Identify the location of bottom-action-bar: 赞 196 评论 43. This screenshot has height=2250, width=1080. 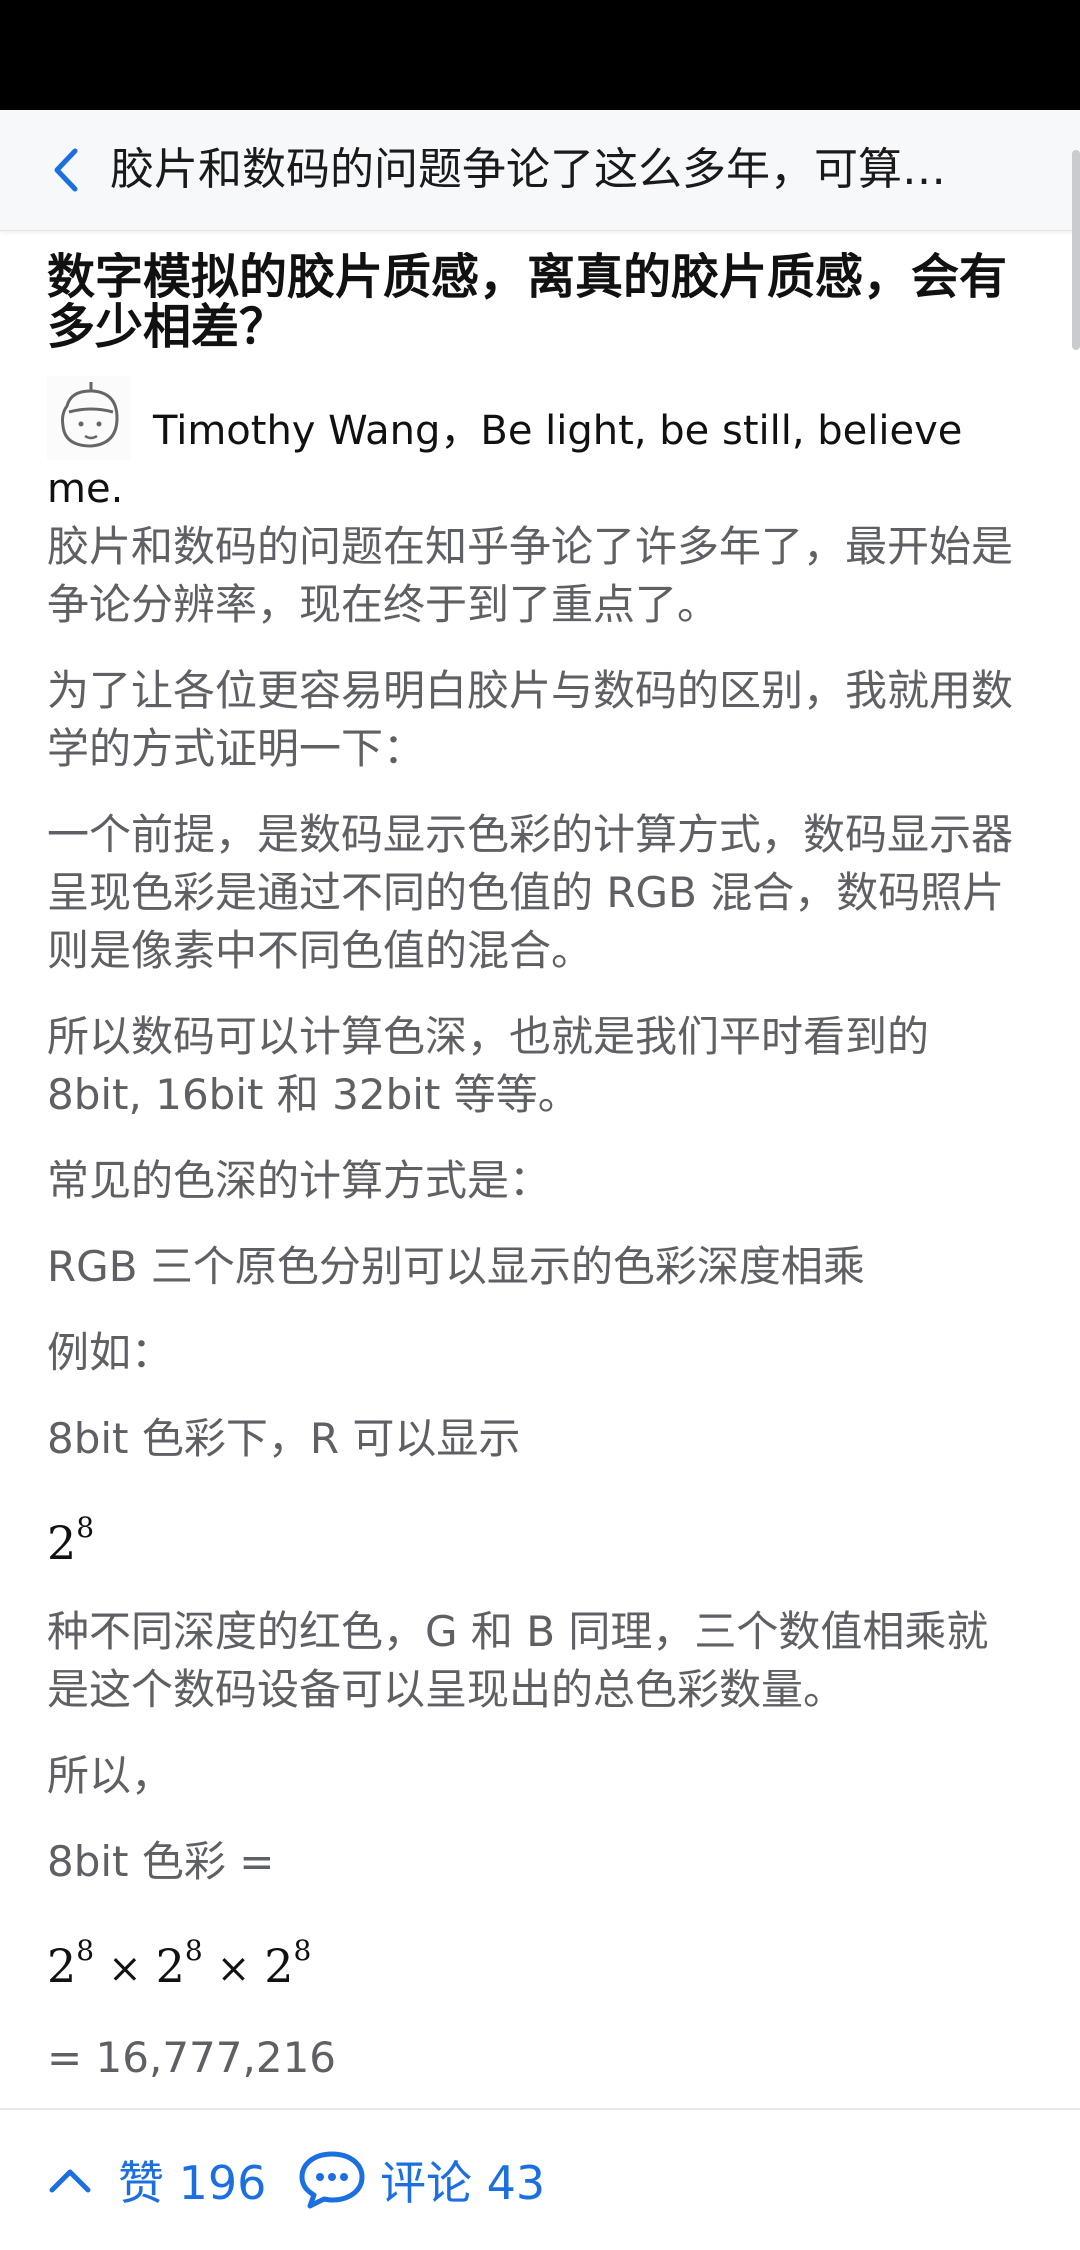
(540, 2179).